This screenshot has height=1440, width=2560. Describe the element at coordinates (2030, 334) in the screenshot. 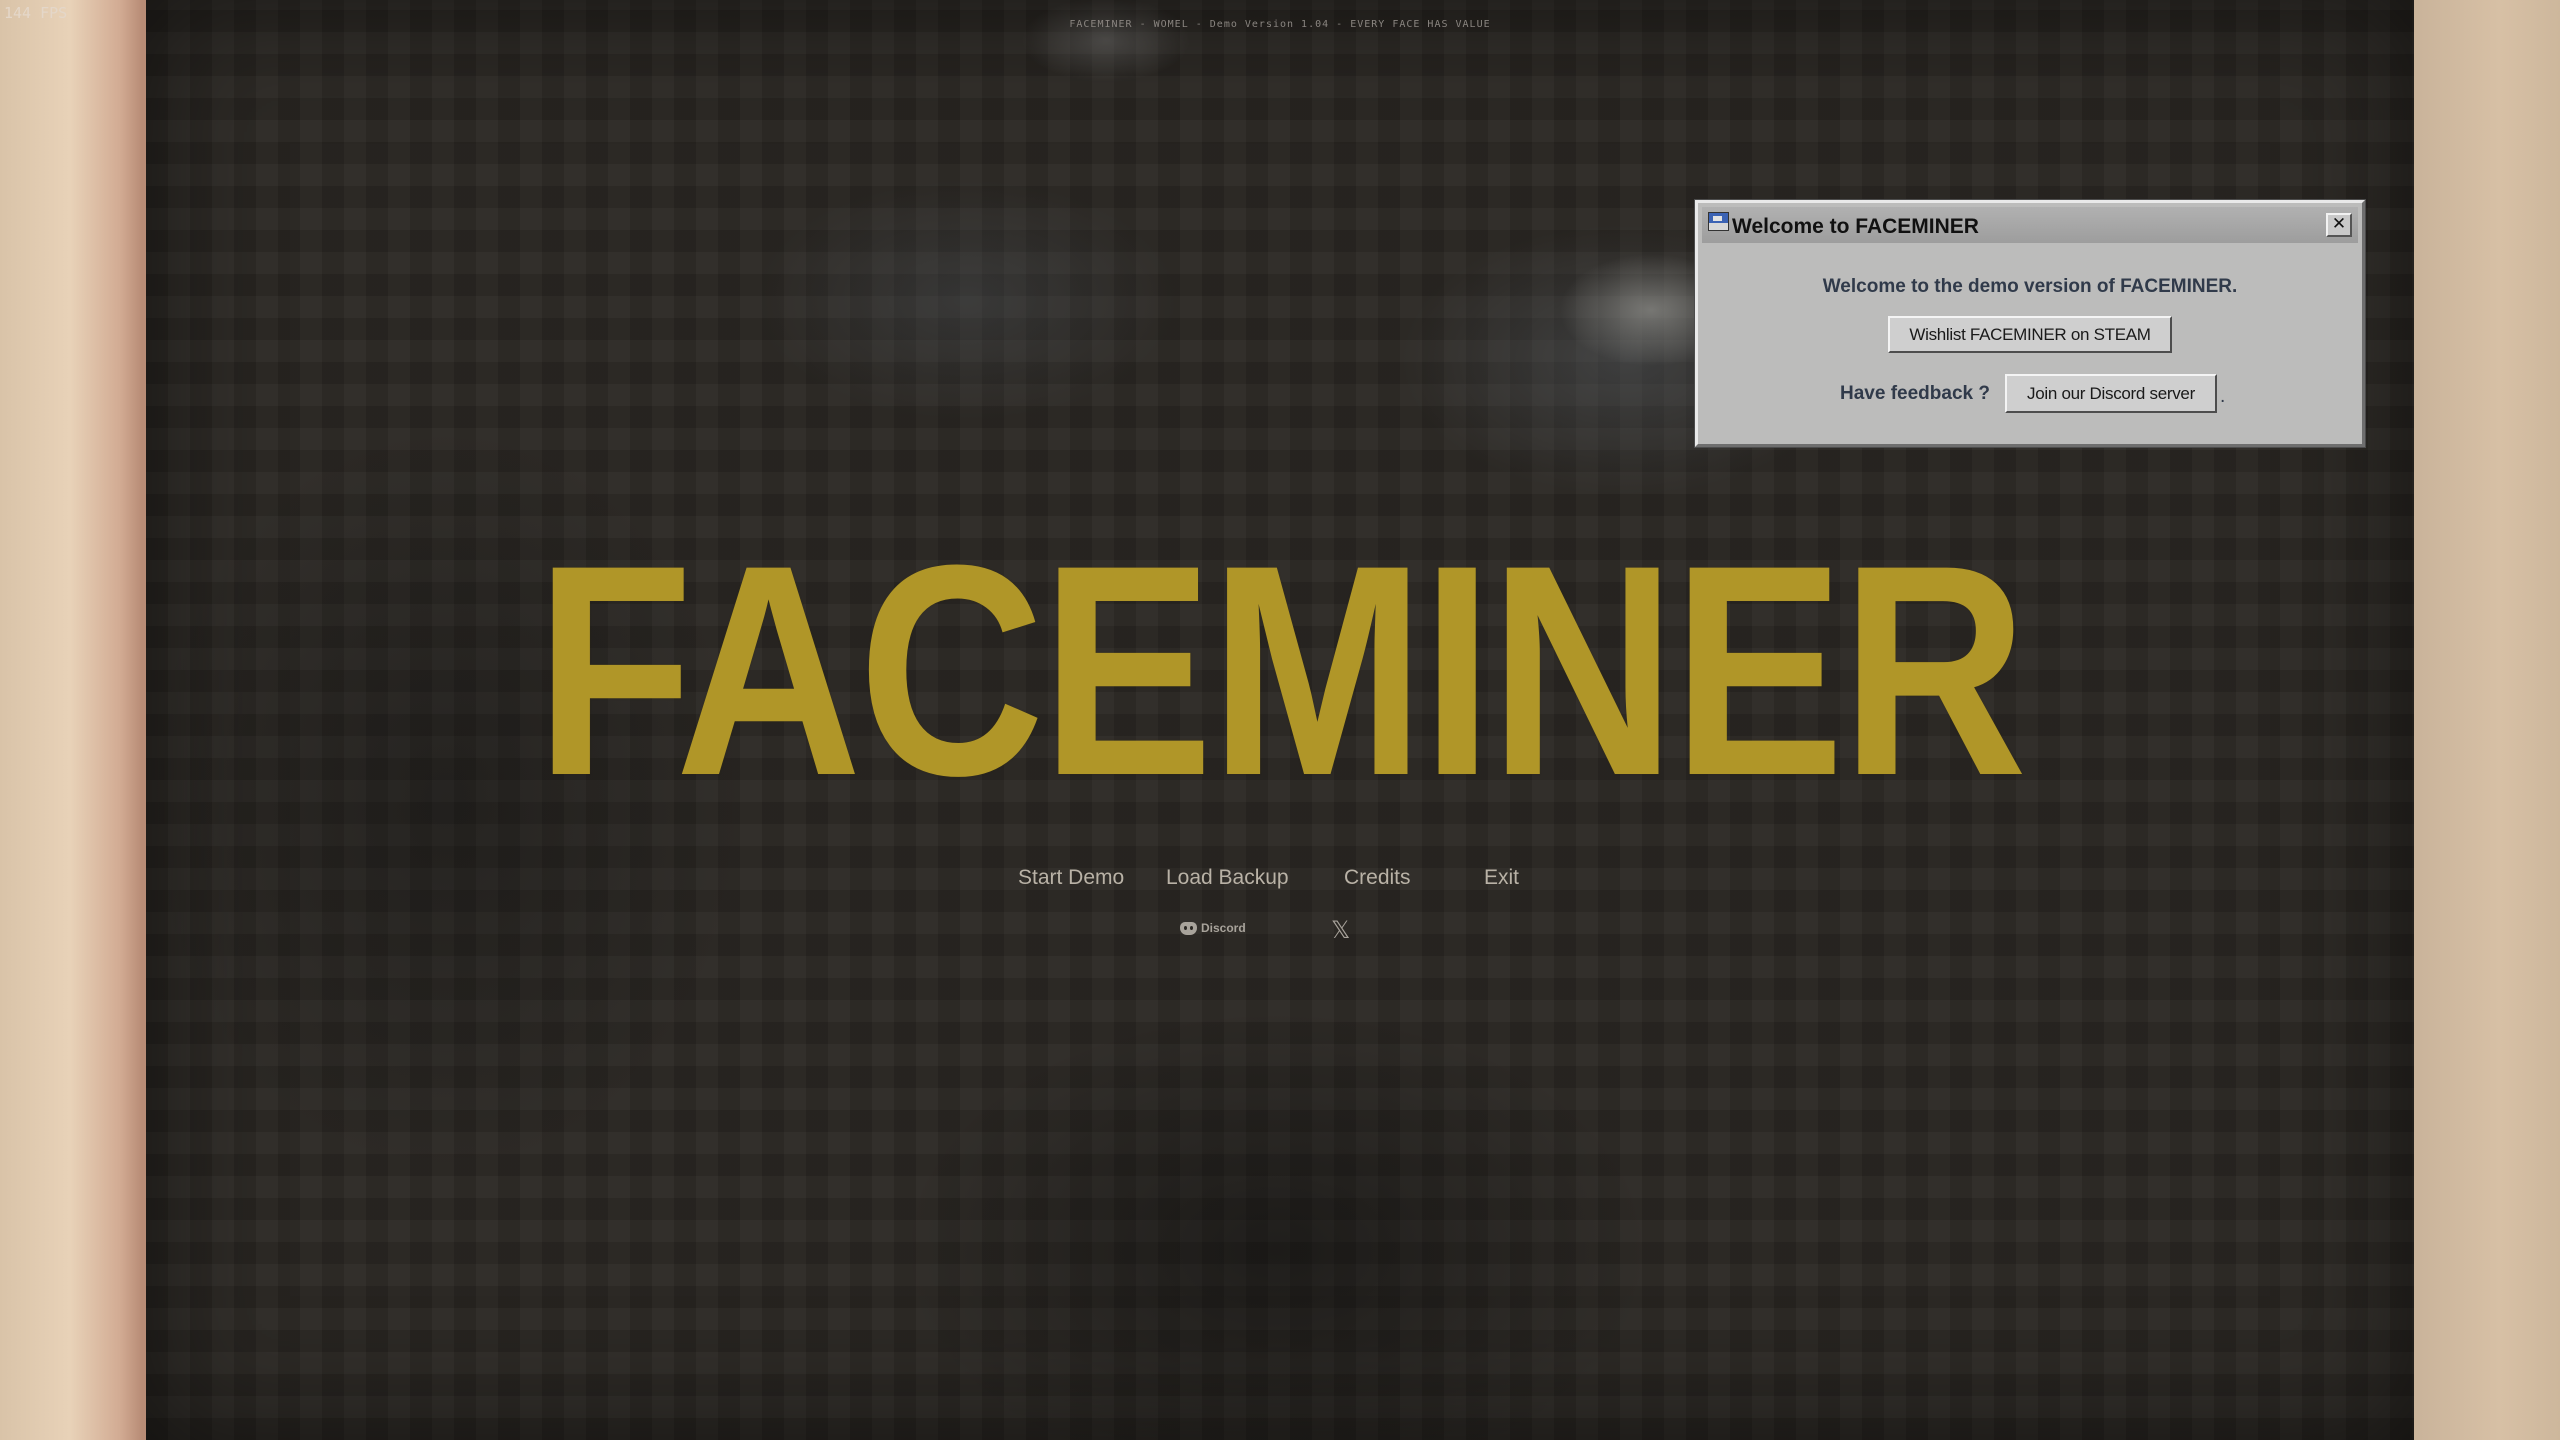

I see `wishlist-steam-button: Wishlist FACEMINER on STEAM` at that location.